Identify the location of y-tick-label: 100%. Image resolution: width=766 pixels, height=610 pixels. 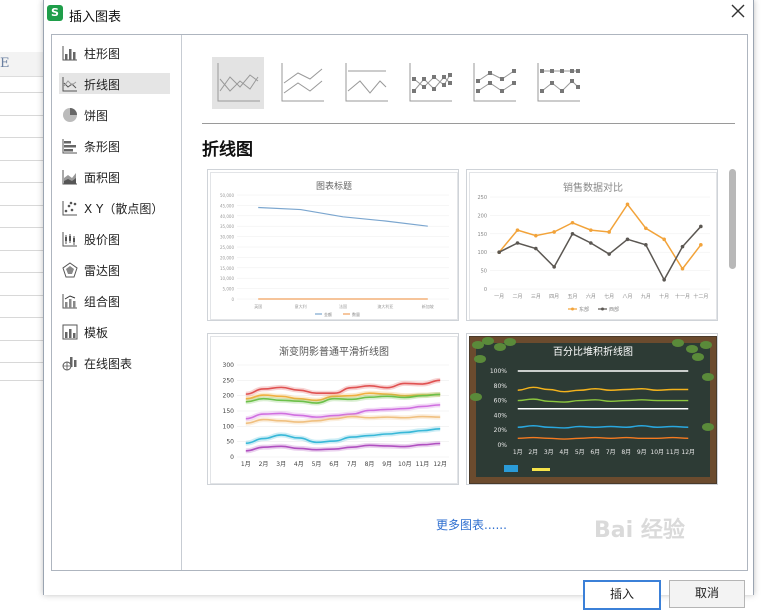
(498, 371).